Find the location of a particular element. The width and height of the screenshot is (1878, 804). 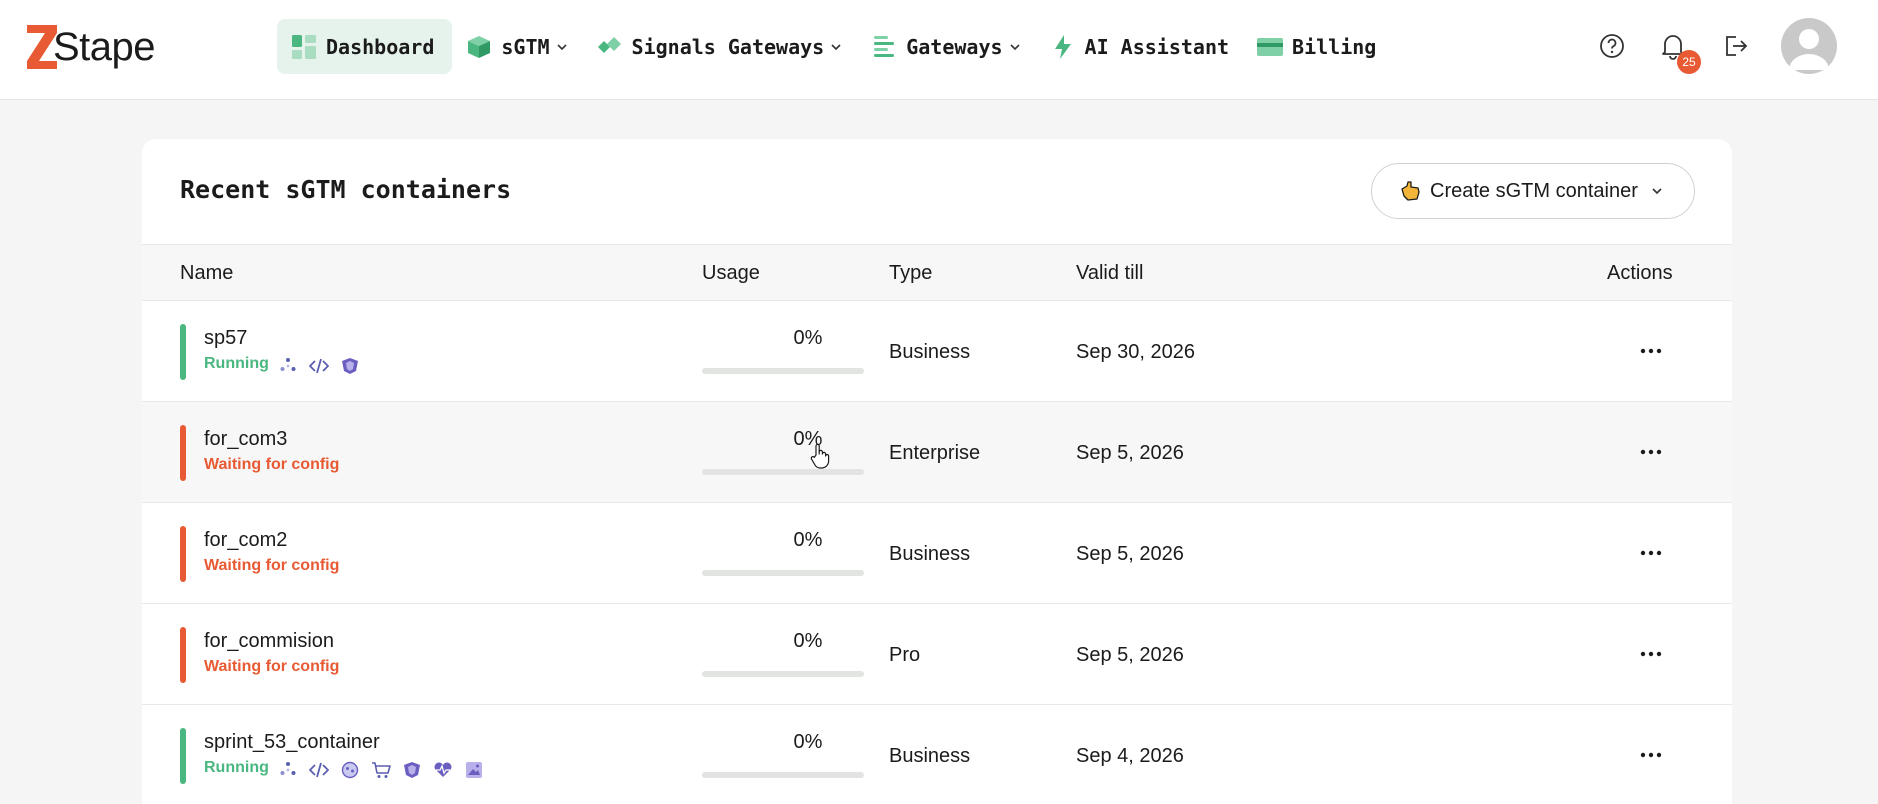

main-nav: Dashboard sGTM Signals Gateways Gateways is located at coordinates (833, 46).